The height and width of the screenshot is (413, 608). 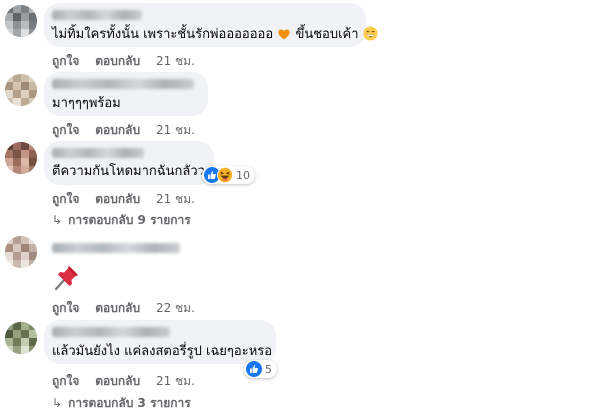 I want to click on comment-actions: ถูกใจ ตอบกลับ 22 ชม., so click(x=129, y=308).